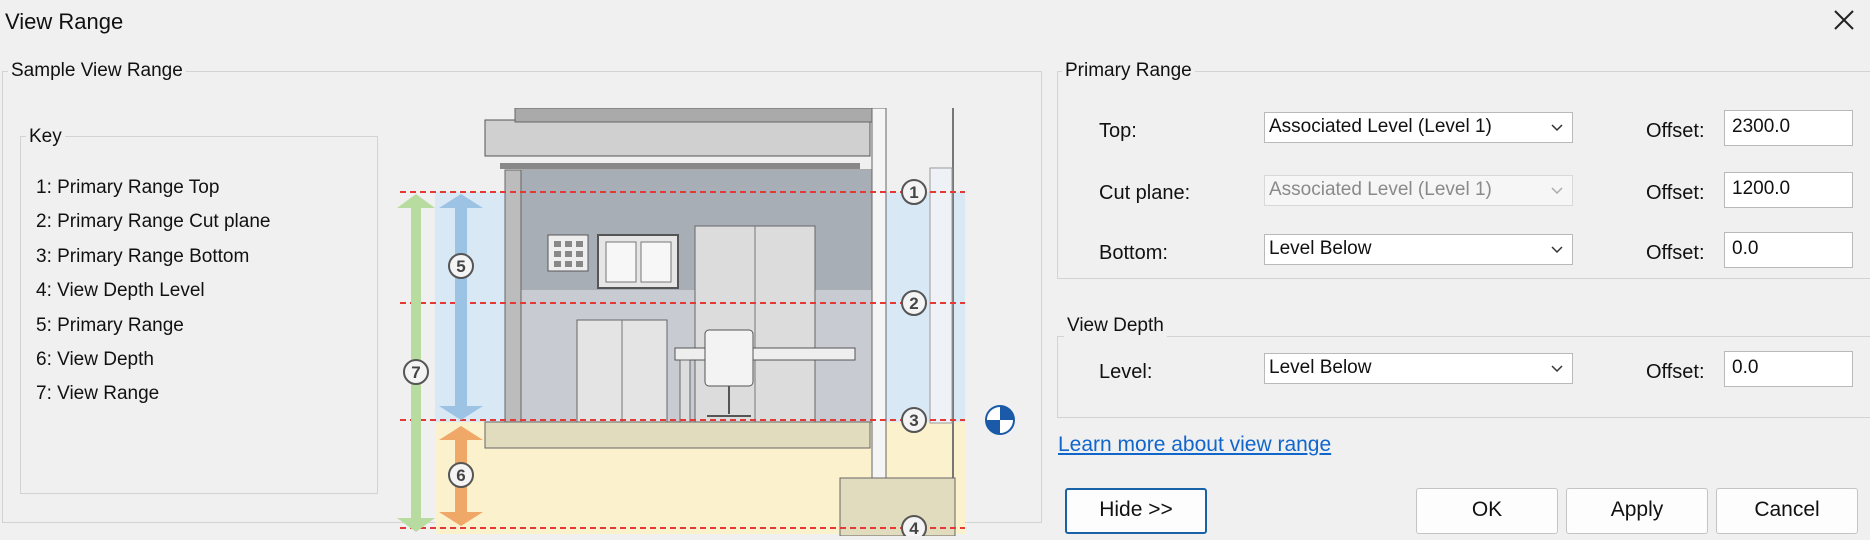 Image resolution: width=1870 pixels, height=540 pixels. What do you see at coordinates (128, 187) in the screenshot?
I see `key-item: 1: Primary Range Top` at bounding box center [128, 187].